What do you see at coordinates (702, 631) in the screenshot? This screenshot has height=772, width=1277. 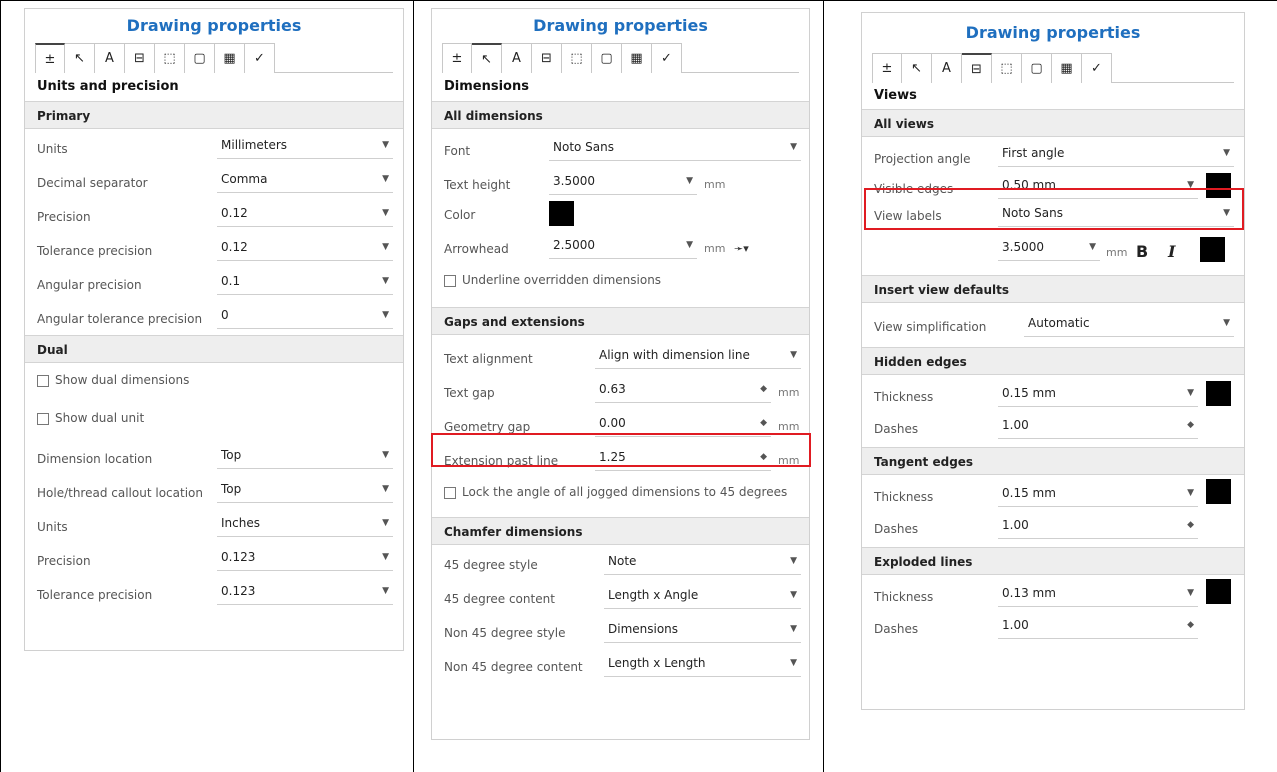 I see `setting-select: Dimensions ▼` at bounding box center [702, 631].